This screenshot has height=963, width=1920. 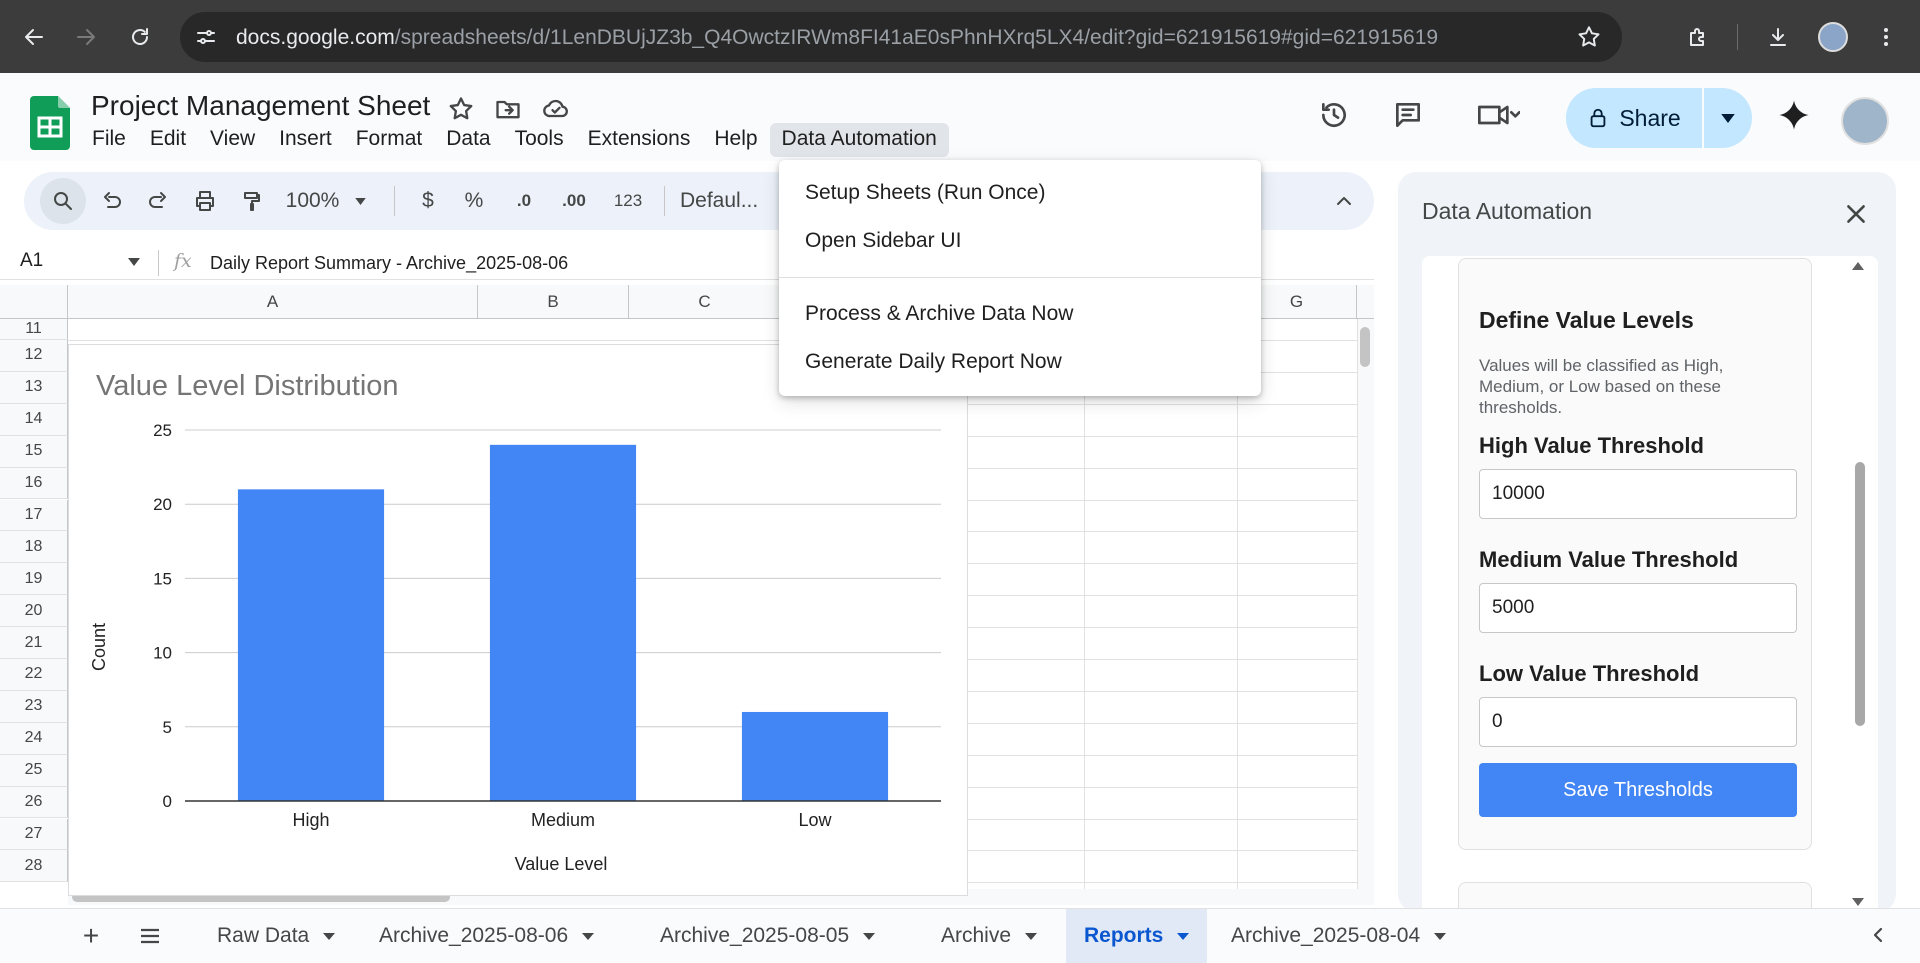 What do you see at coordinates (989, 936) in the screenshot?
I see `sheet-tab-archive: Archive` at bounding box center [989, 936].